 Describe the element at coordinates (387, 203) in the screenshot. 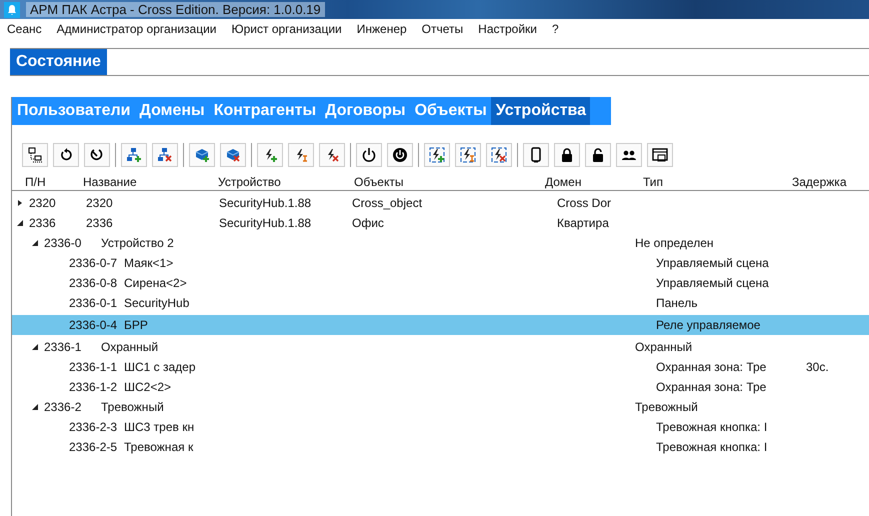

I see `table-cell: Cross_object` at that location.